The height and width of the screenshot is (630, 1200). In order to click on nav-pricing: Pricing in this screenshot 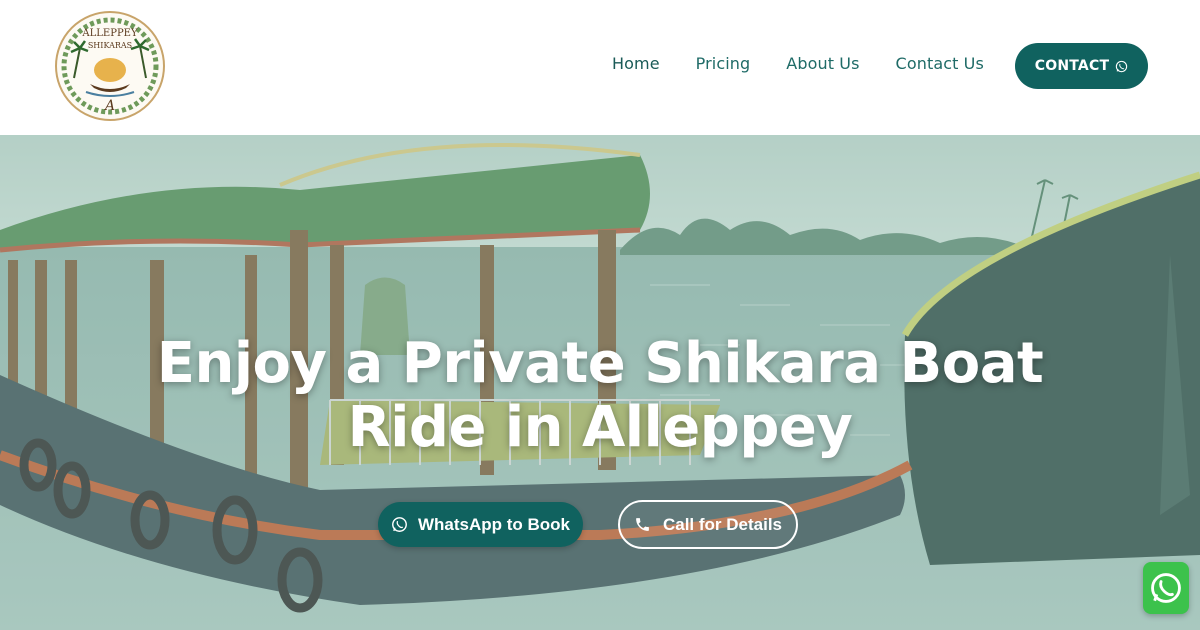, I will do `click(723, 63)`.